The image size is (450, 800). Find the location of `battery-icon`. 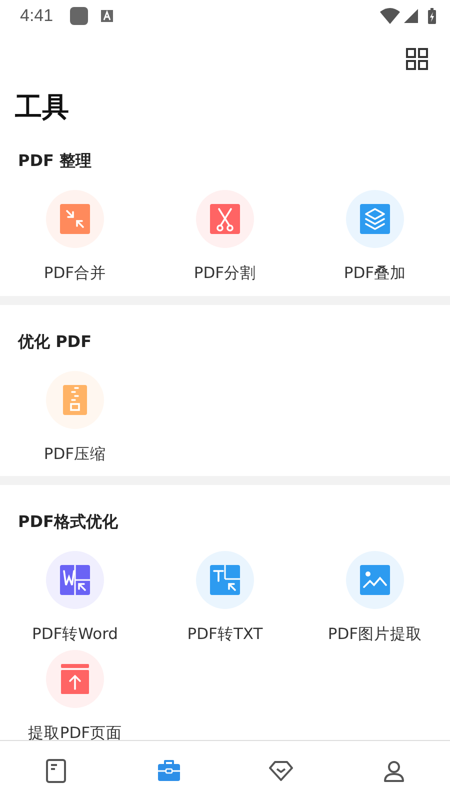

battery-icon is located at coordinates (432, 16).